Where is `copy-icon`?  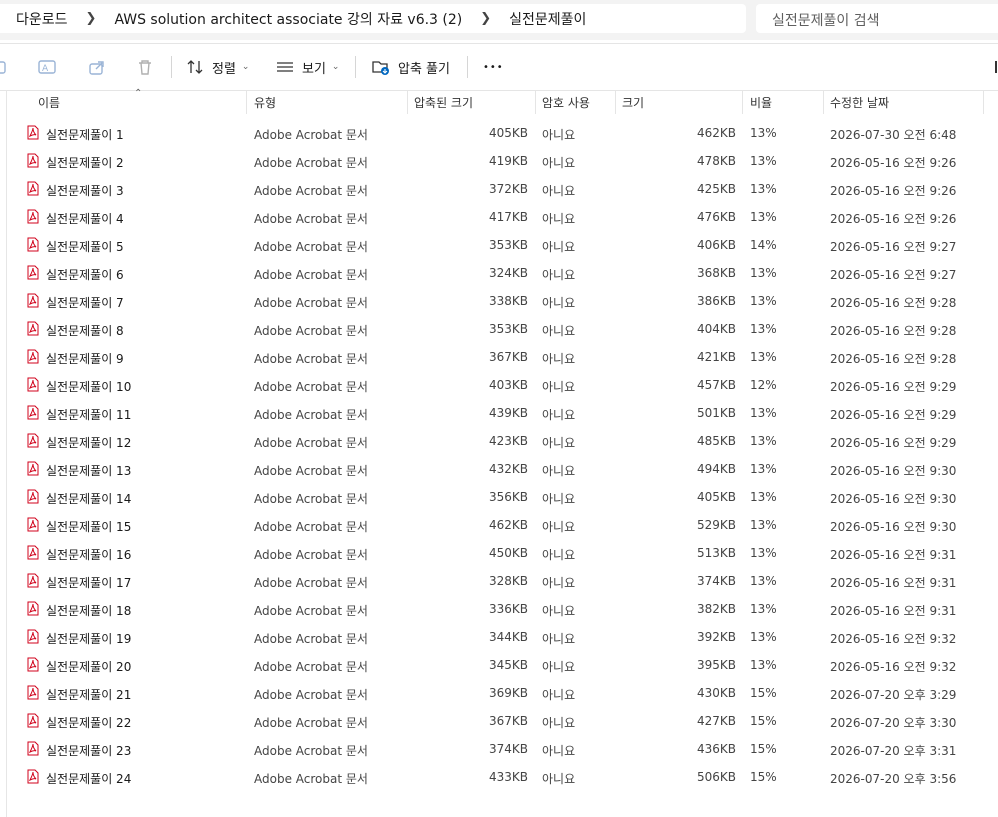 copy-icon is located at coordinates (6, 67).